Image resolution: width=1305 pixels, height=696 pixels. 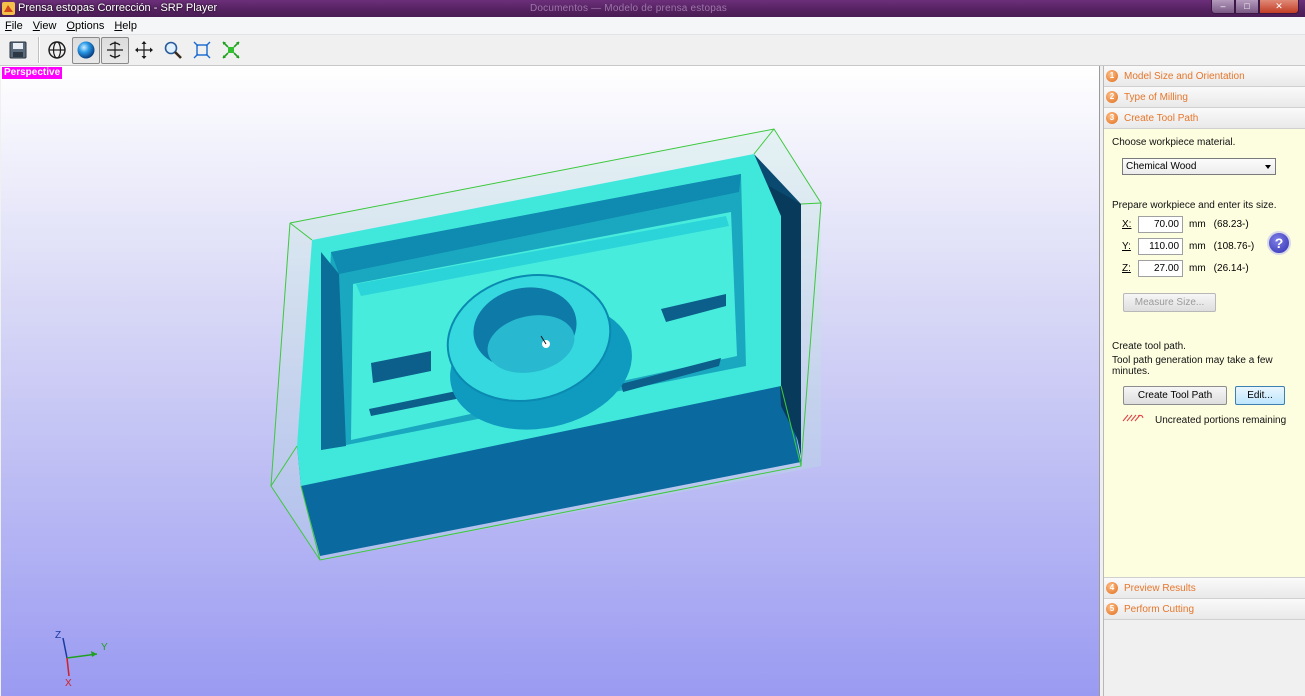 I want to click on pan-icon, so click(x=144, y=50).